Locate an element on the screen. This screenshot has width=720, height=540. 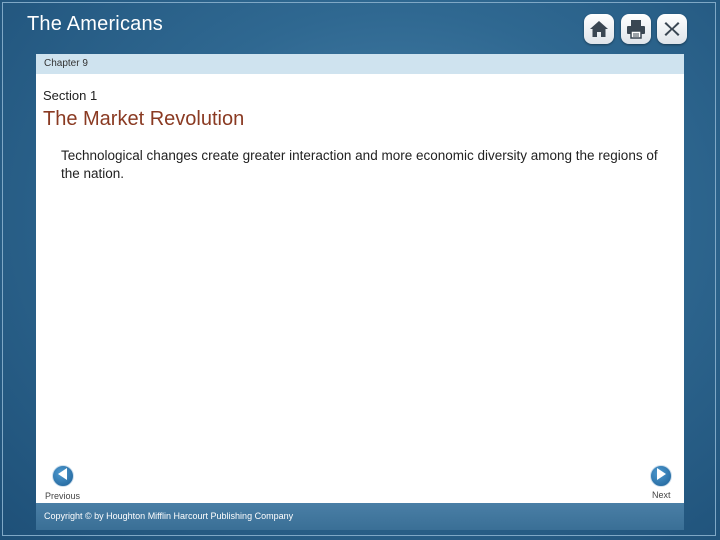
print-button is located at coordinates (636, 29).